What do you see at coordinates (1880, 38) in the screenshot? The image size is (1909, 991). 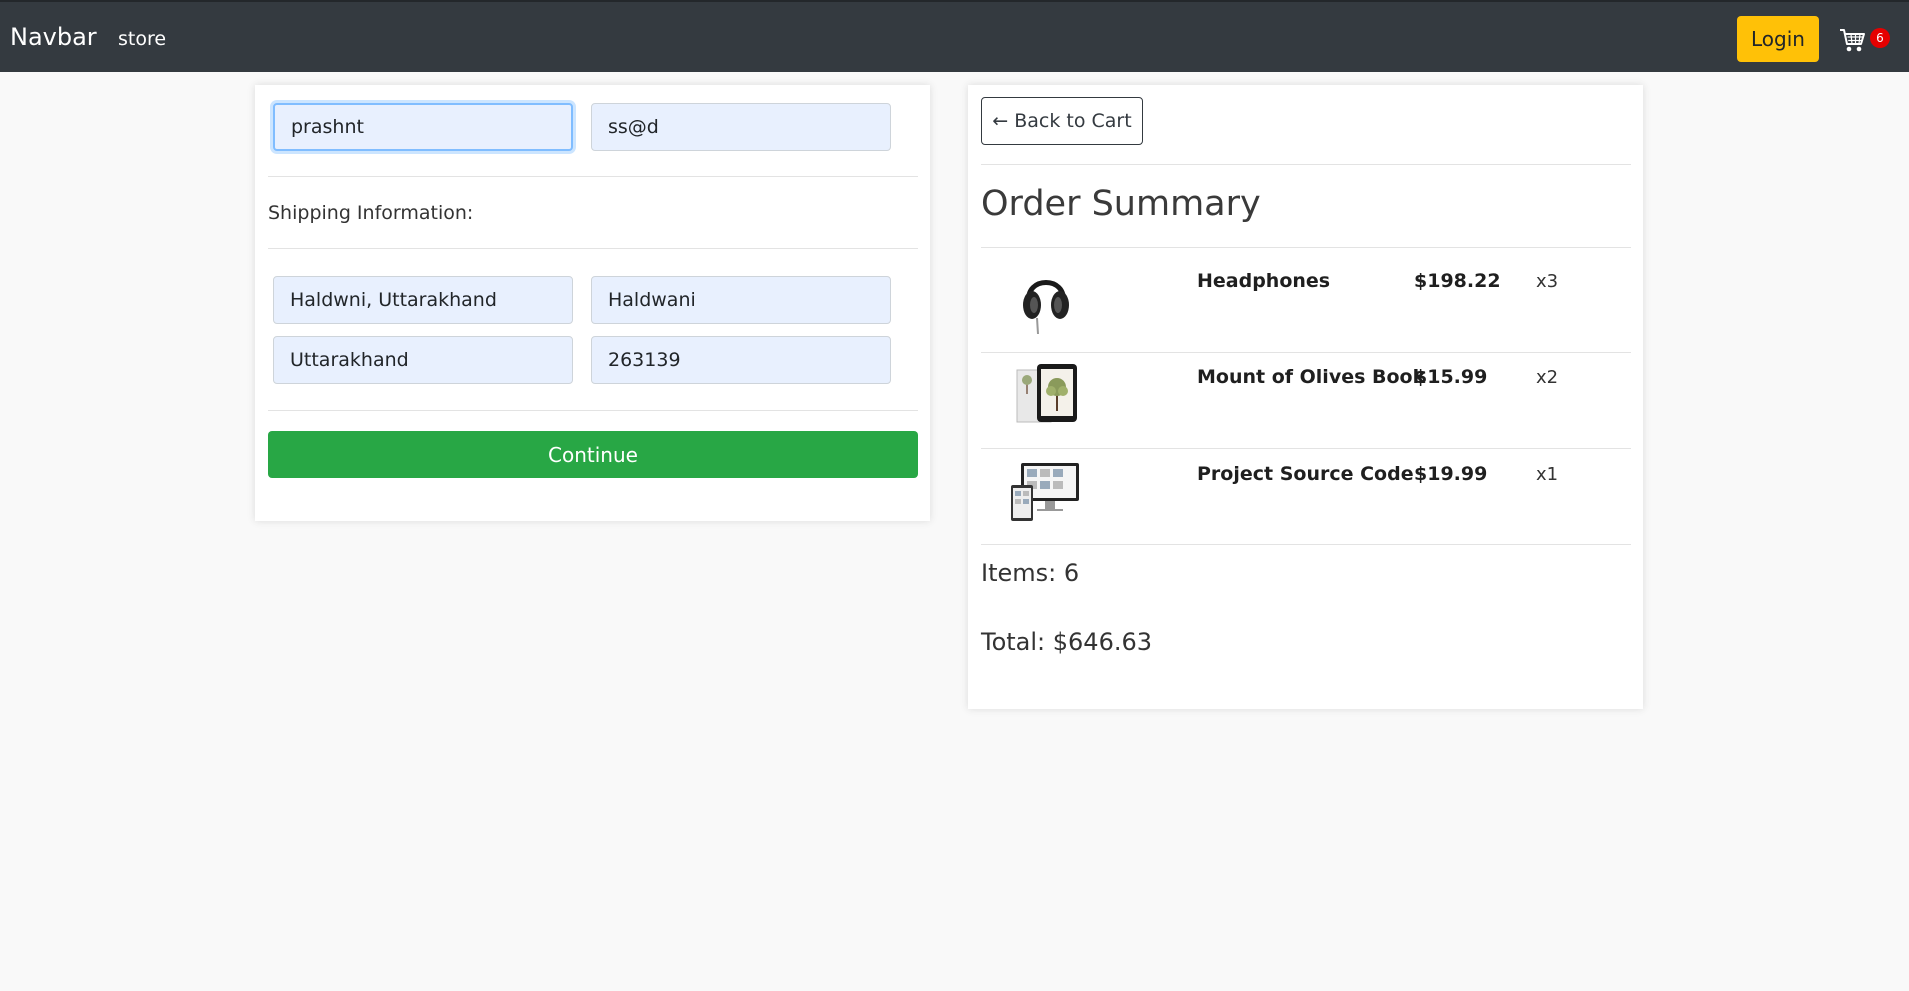 I see `cart-count-badge: 6` at bounding box center [1880, 38].